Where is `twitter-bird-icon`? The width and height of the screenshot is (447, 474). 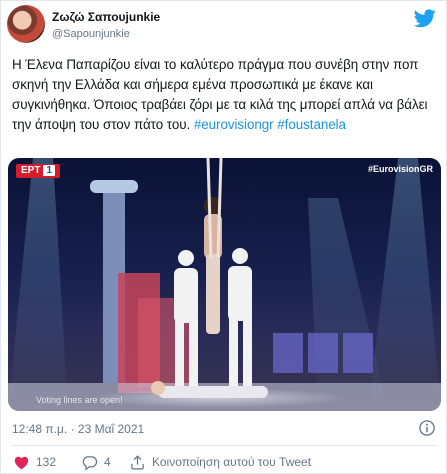 twitter-bird-icon is located at coordinates (425, 18).